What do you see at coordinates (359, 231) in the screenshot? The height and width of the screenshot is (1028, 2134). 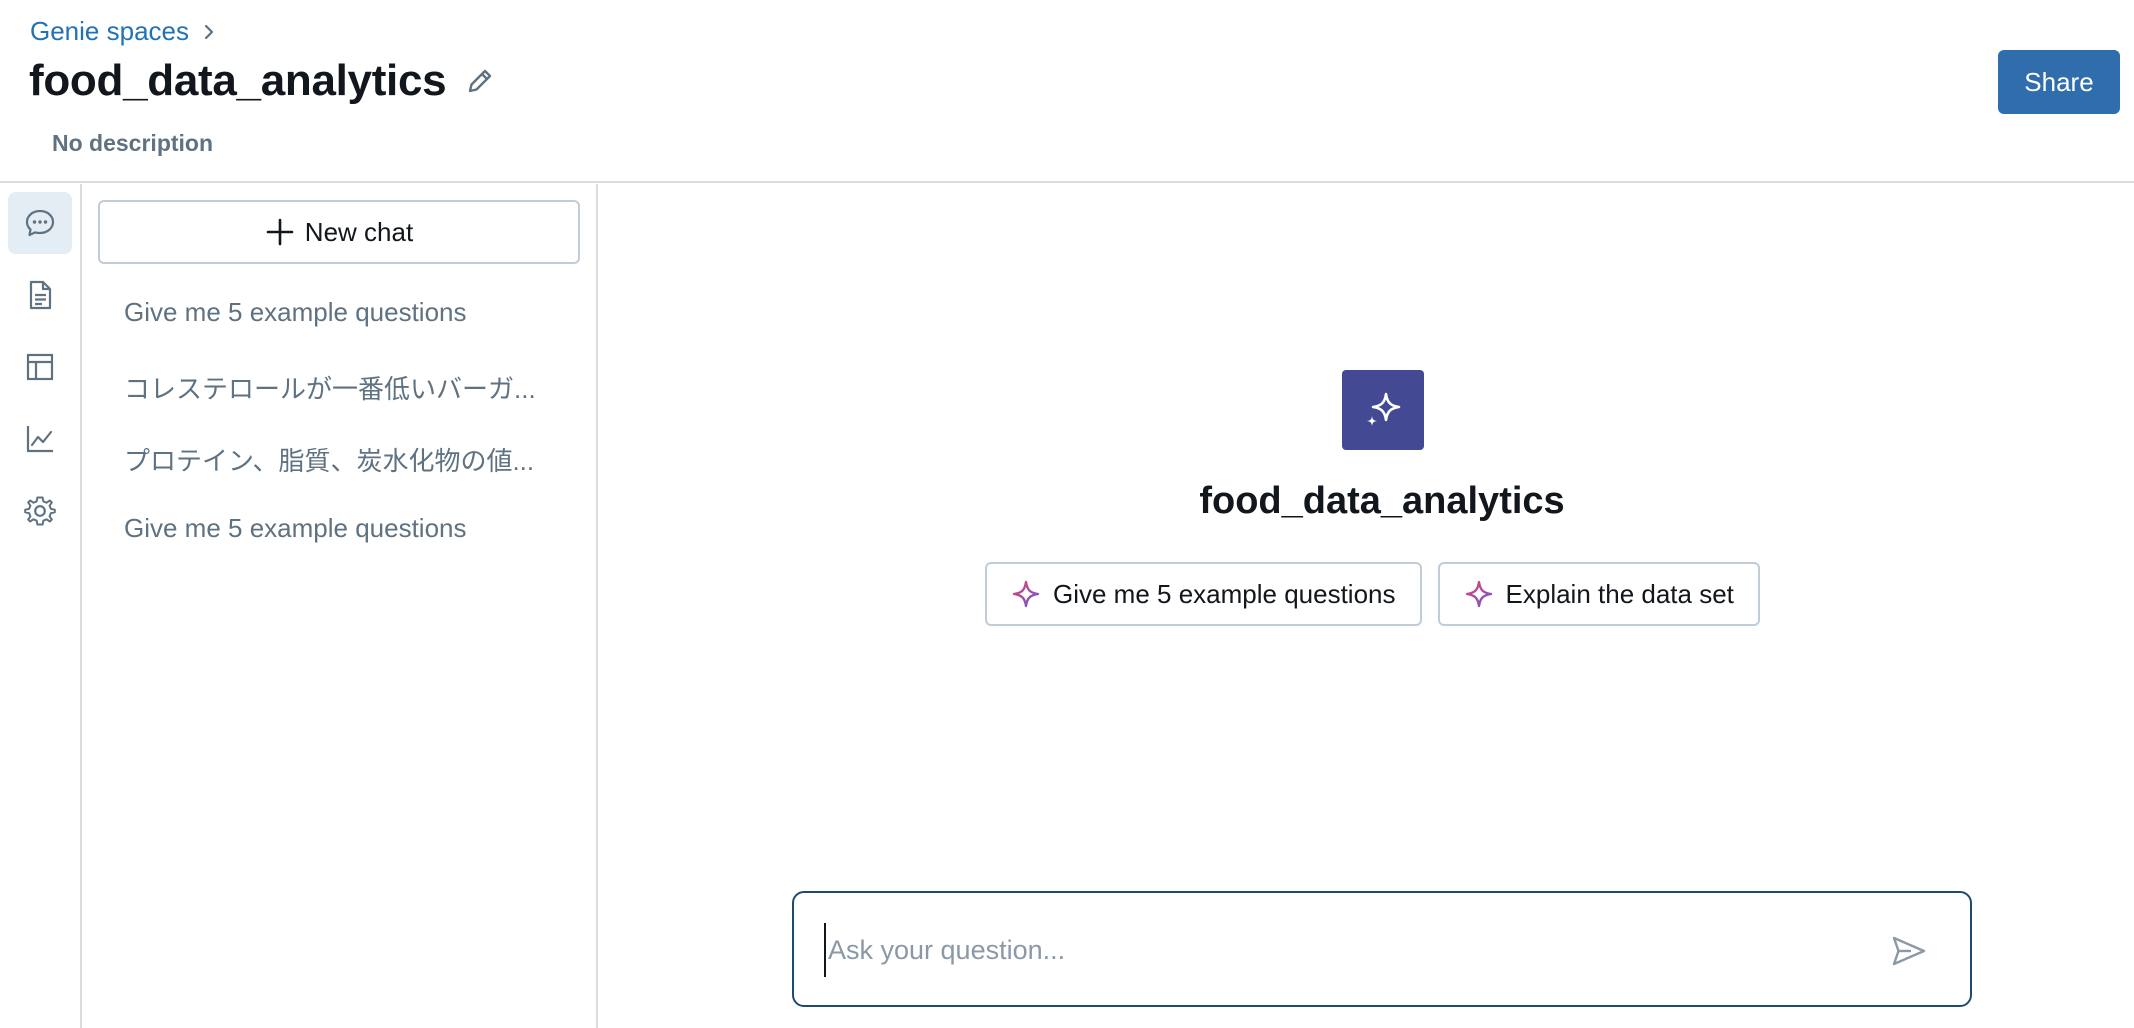 I see `new-chat-label: New chat` at bounding box center [359, 231].